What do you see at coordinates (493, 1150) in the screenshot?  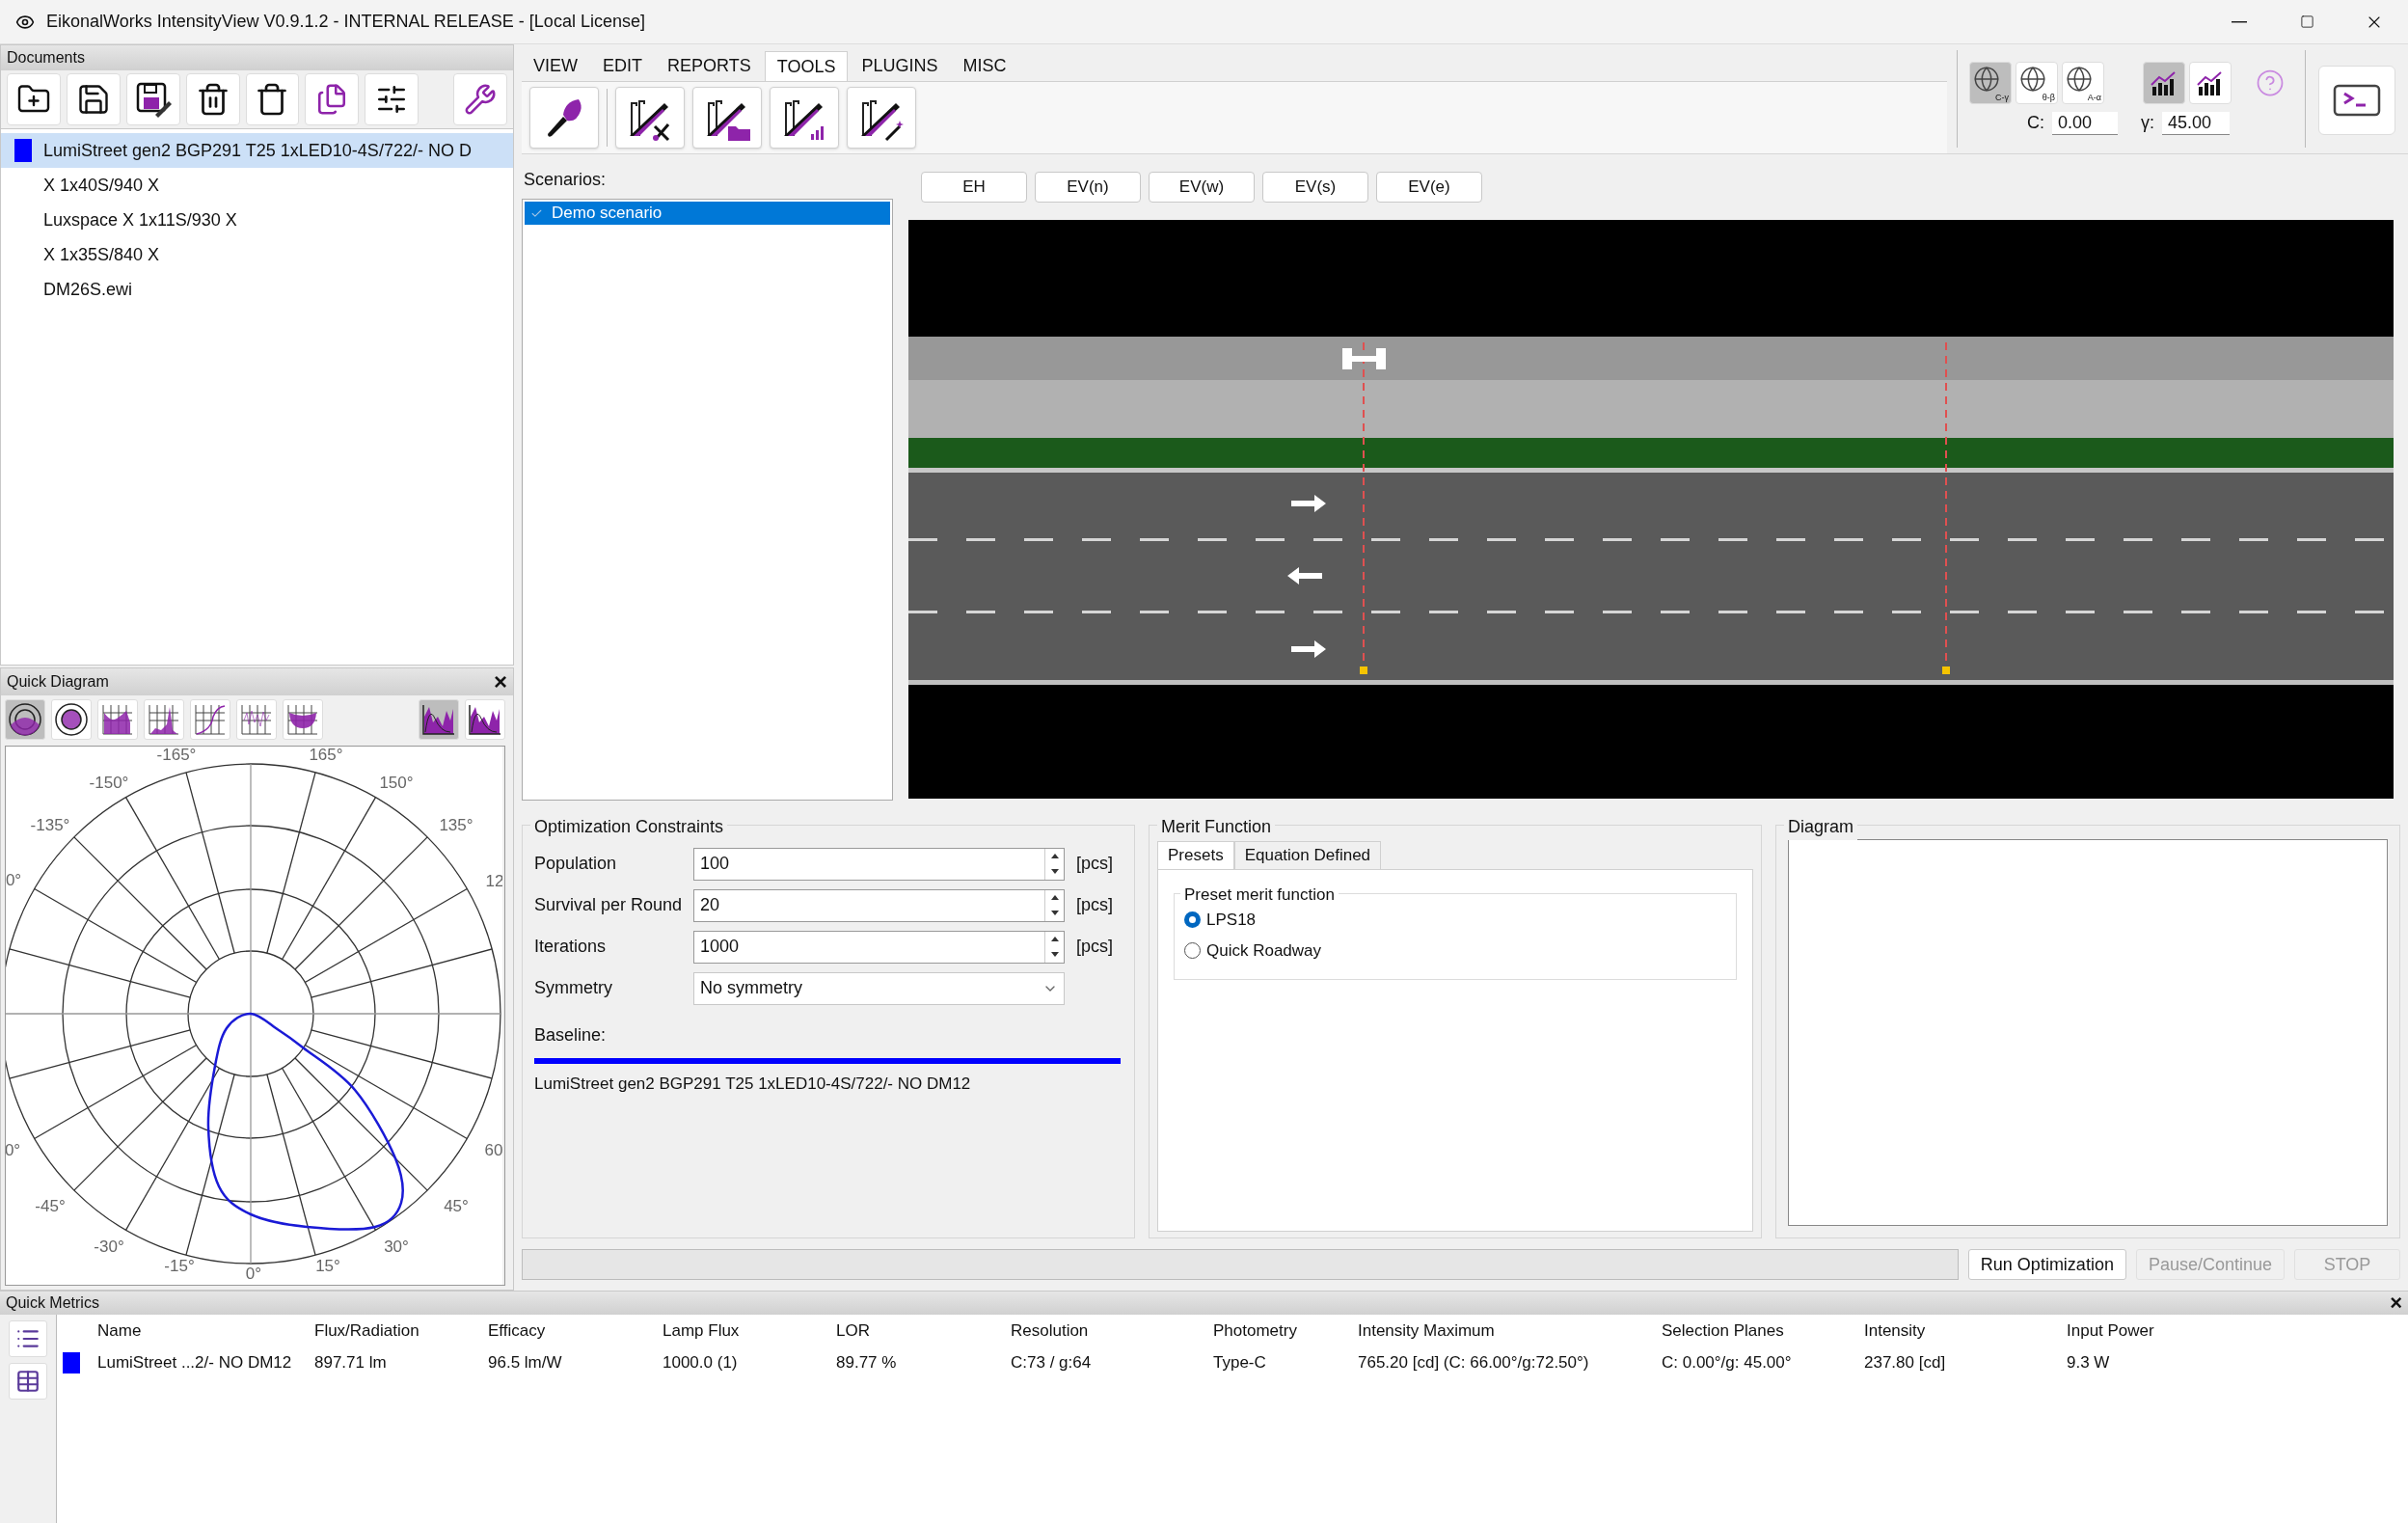 I see `angle-label: 60` at bounding box center [493, 1150].